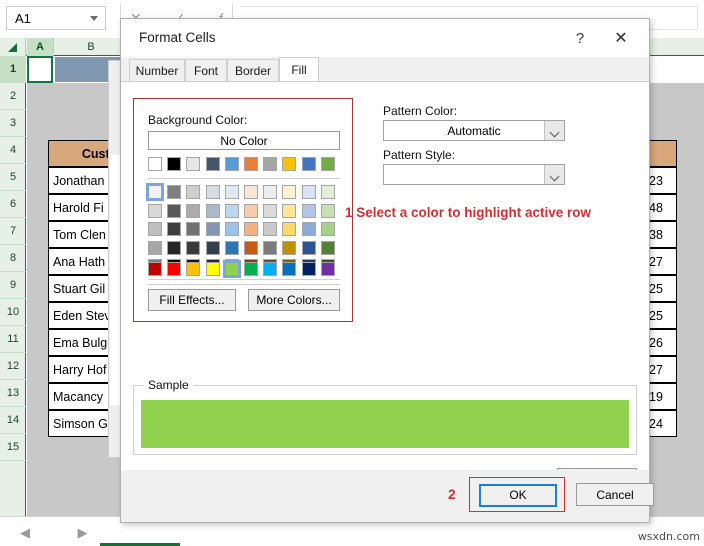 Image resolution: width=704 pixels, height=546 pixels. What do you see at coordinates (13, 447) in the screenshot?
I see `row-header-15: 15` at bounding box center [13, 447].